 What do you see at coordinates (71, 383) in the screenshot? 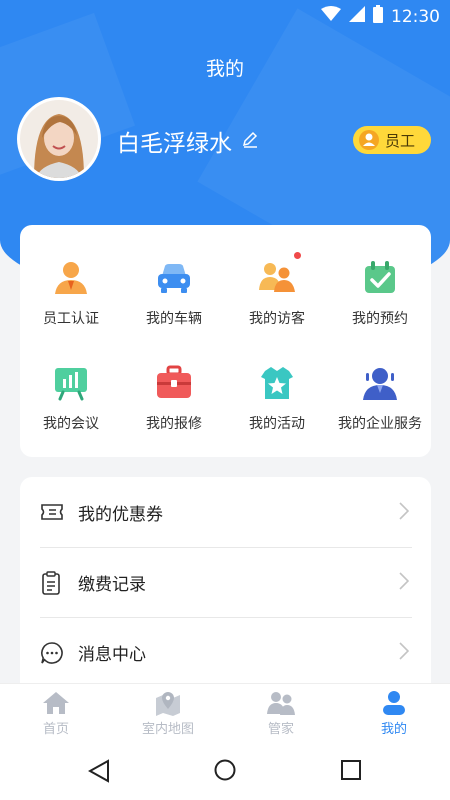
I see `meeting-board-icon` at bounding box center [71, 383].